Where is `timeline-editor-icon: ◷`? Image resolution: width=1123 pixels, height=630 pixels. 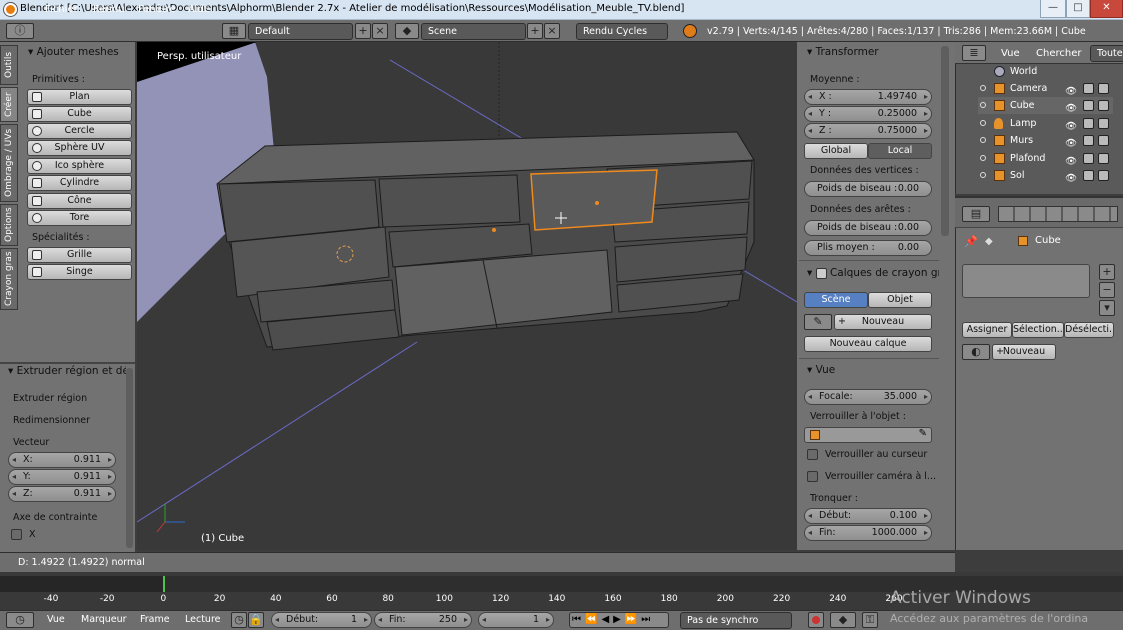
timeline-editor-icon: ◷ is located at coordinates (20, 620).